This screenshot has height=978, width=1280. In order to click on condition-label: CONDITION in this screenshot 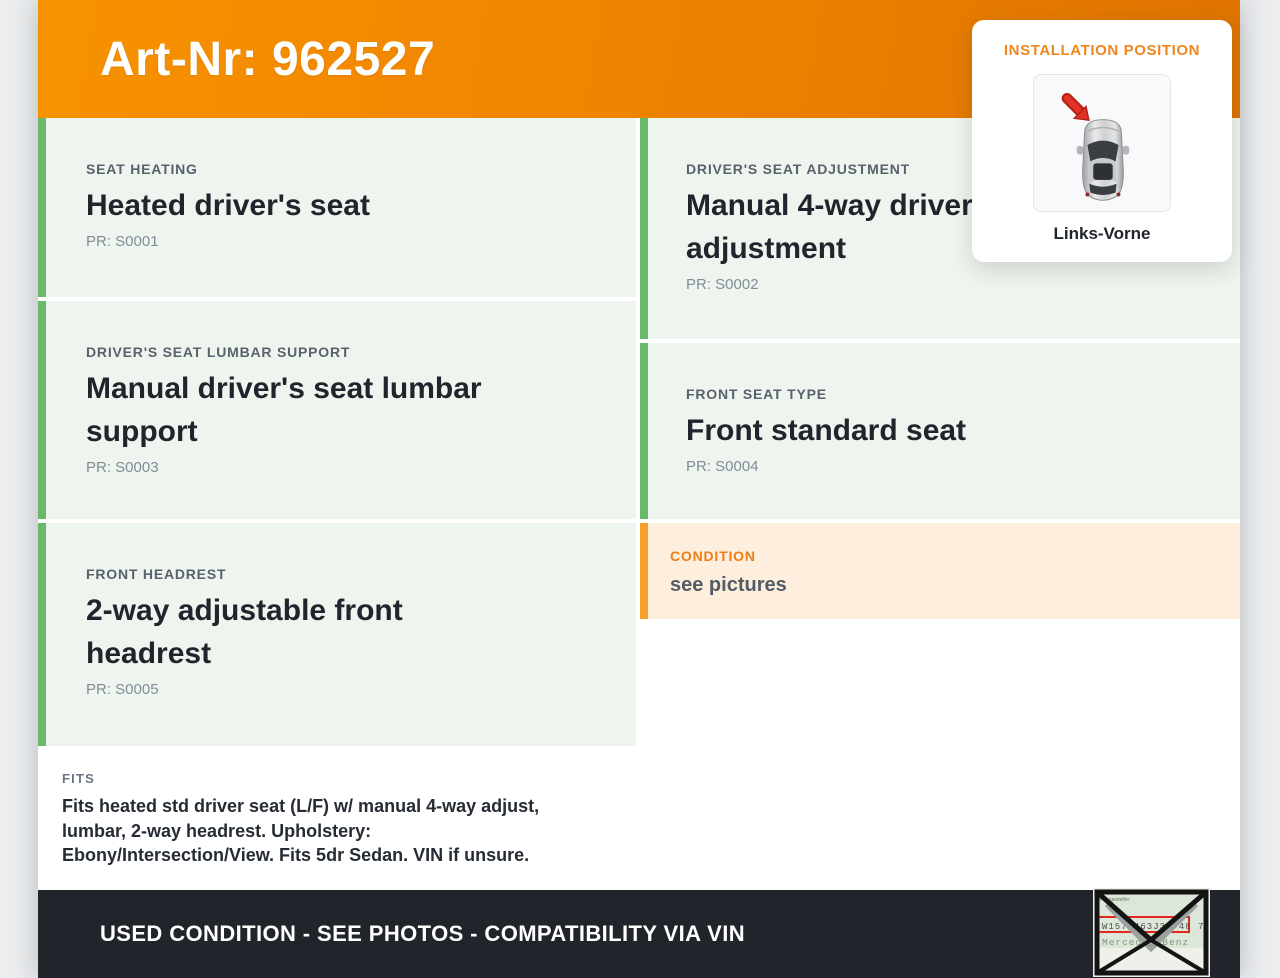, I will do `click(713, 556)`.